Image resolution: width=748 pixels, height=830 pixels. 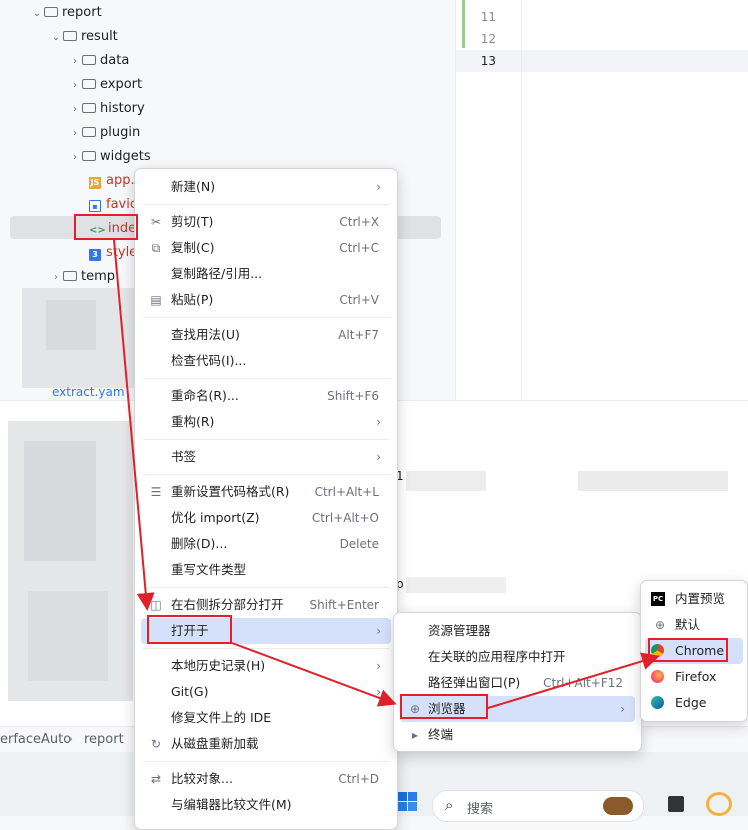 What do you see at coordinates (98, 276) in the screenshot?
I see `tree-item-label: temp` at bounding box center [98, 276].